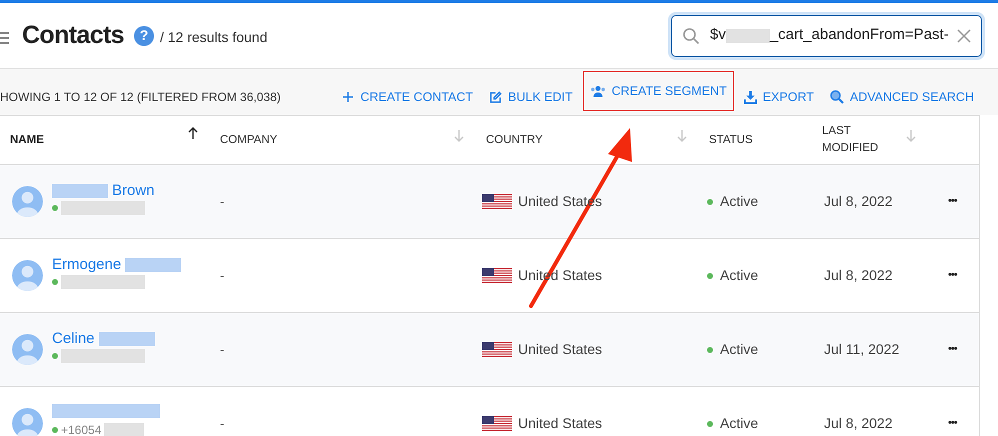 The width and height of the screenshot is (998, 436). I want to click on edit-icon, so click(495, 97).